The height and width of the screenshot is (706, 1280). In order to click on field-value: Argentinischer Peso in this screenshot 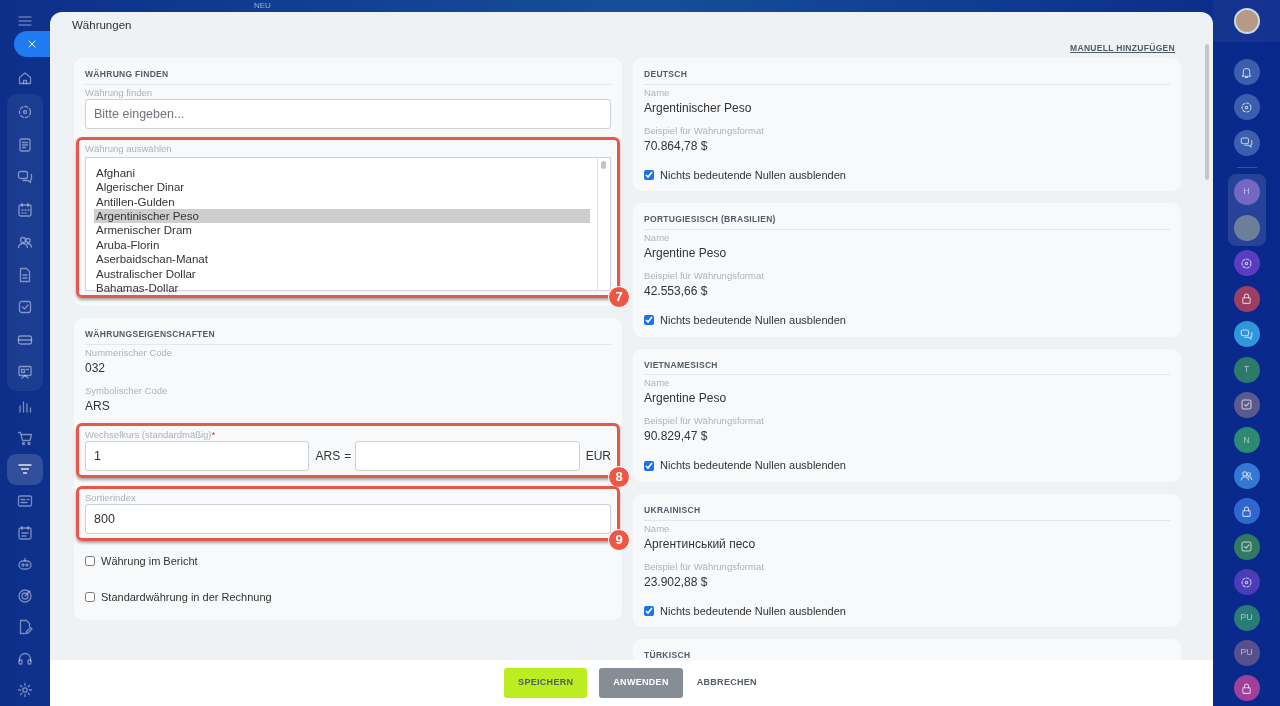, I will do `click(698, 108)`.